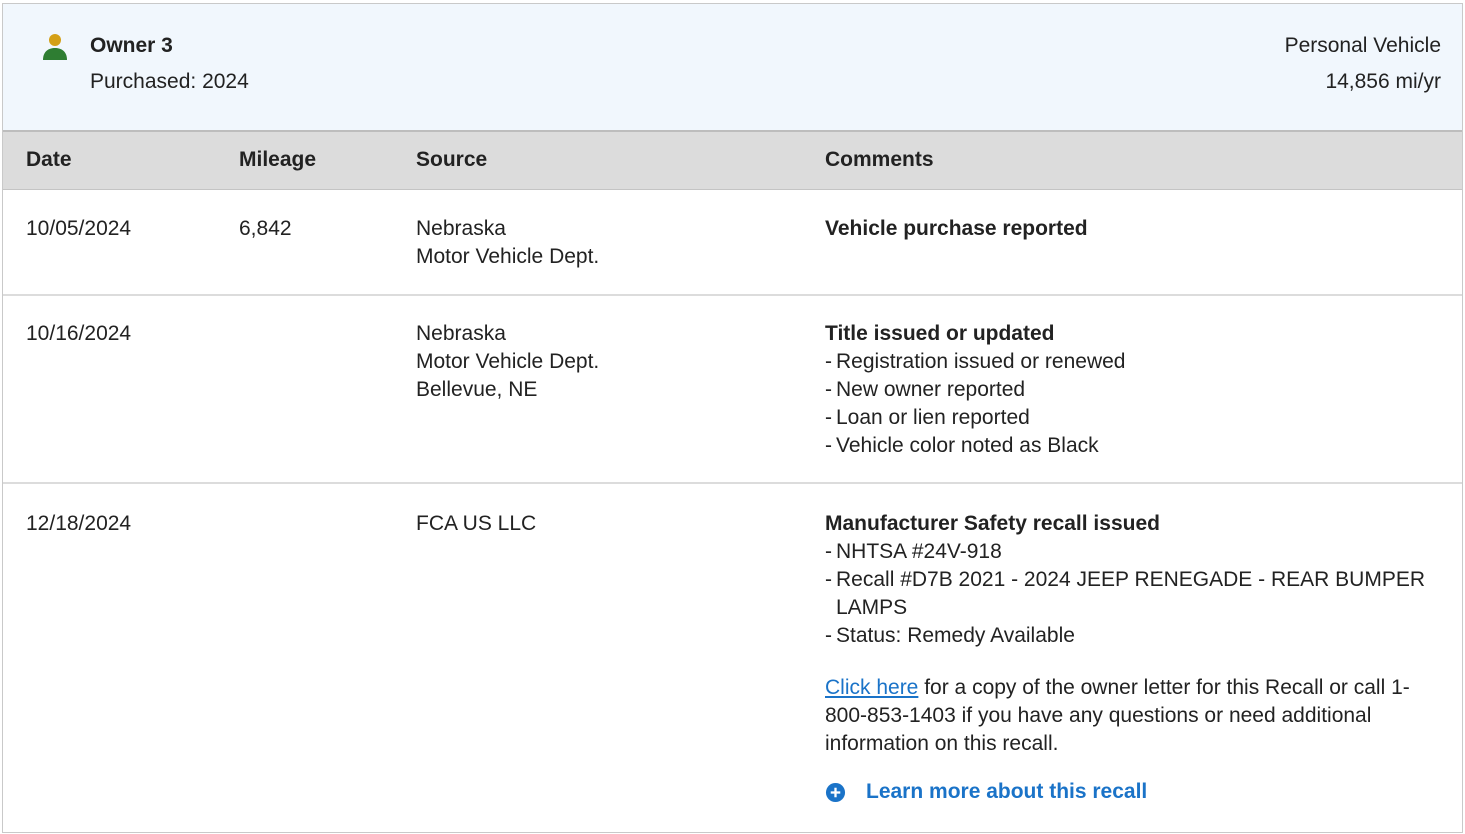 This screenshot has height=834, width=1465. I want to click on column-header-source: Source, so click(452, 159).